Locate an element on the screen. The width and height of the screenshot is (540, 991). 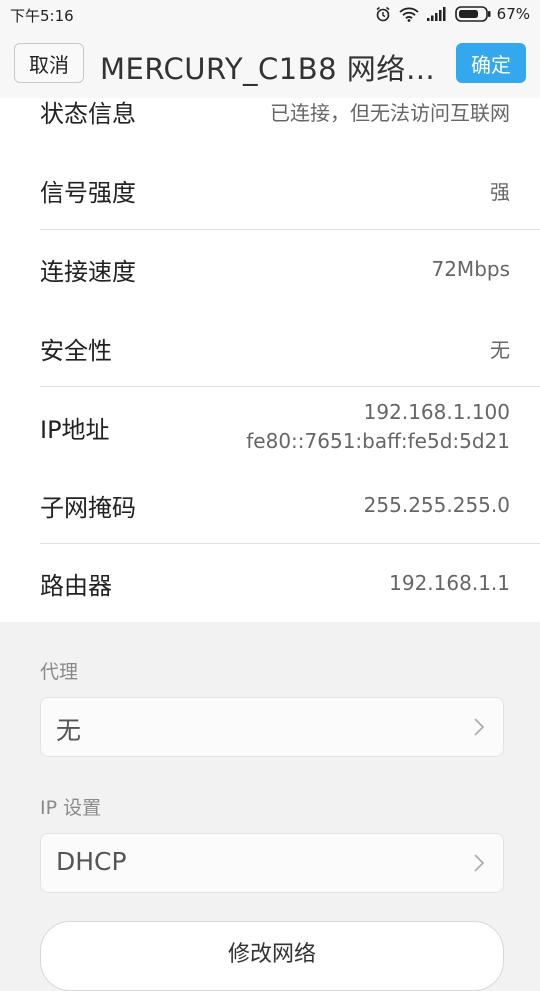
security-label: 安全性 is located at coordinates (76, 350).